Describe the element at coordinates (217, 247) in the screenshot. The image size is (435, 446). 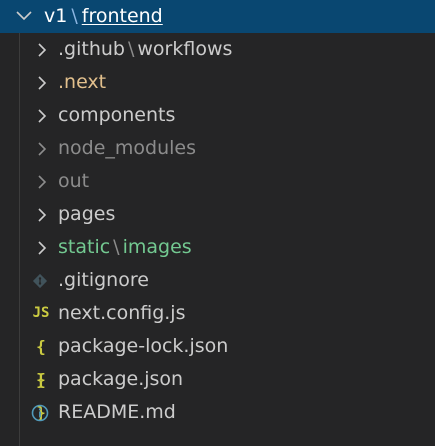
I see `folder-row-static: static \ images` at that location.